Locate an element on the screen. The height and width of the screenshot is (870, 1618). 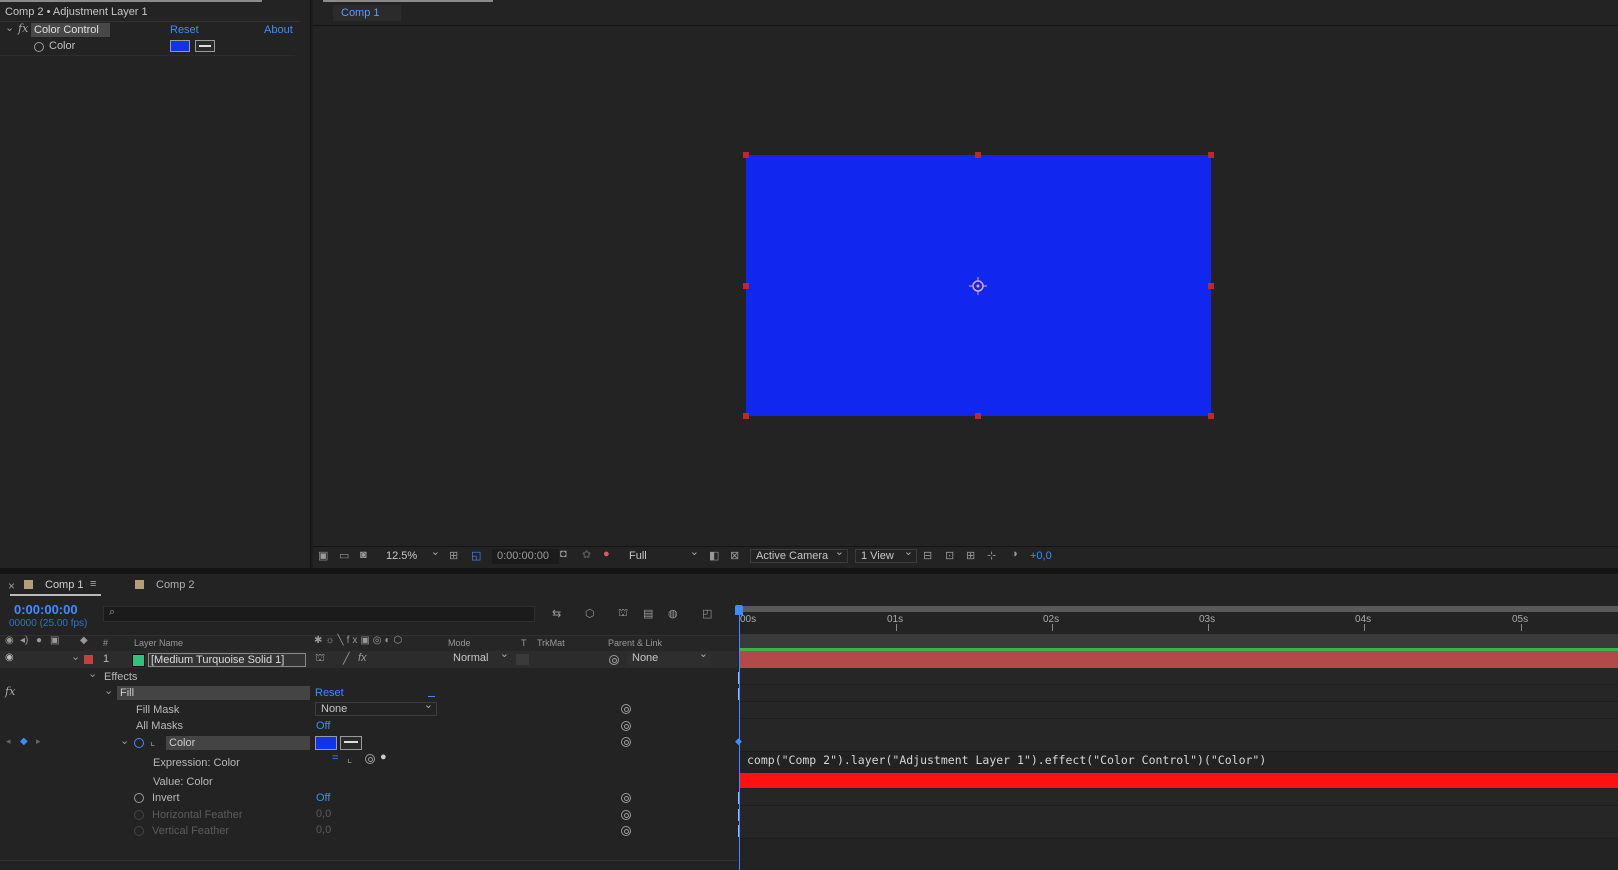
effect-reset-link: Reset is located at coordinates (184, 30).